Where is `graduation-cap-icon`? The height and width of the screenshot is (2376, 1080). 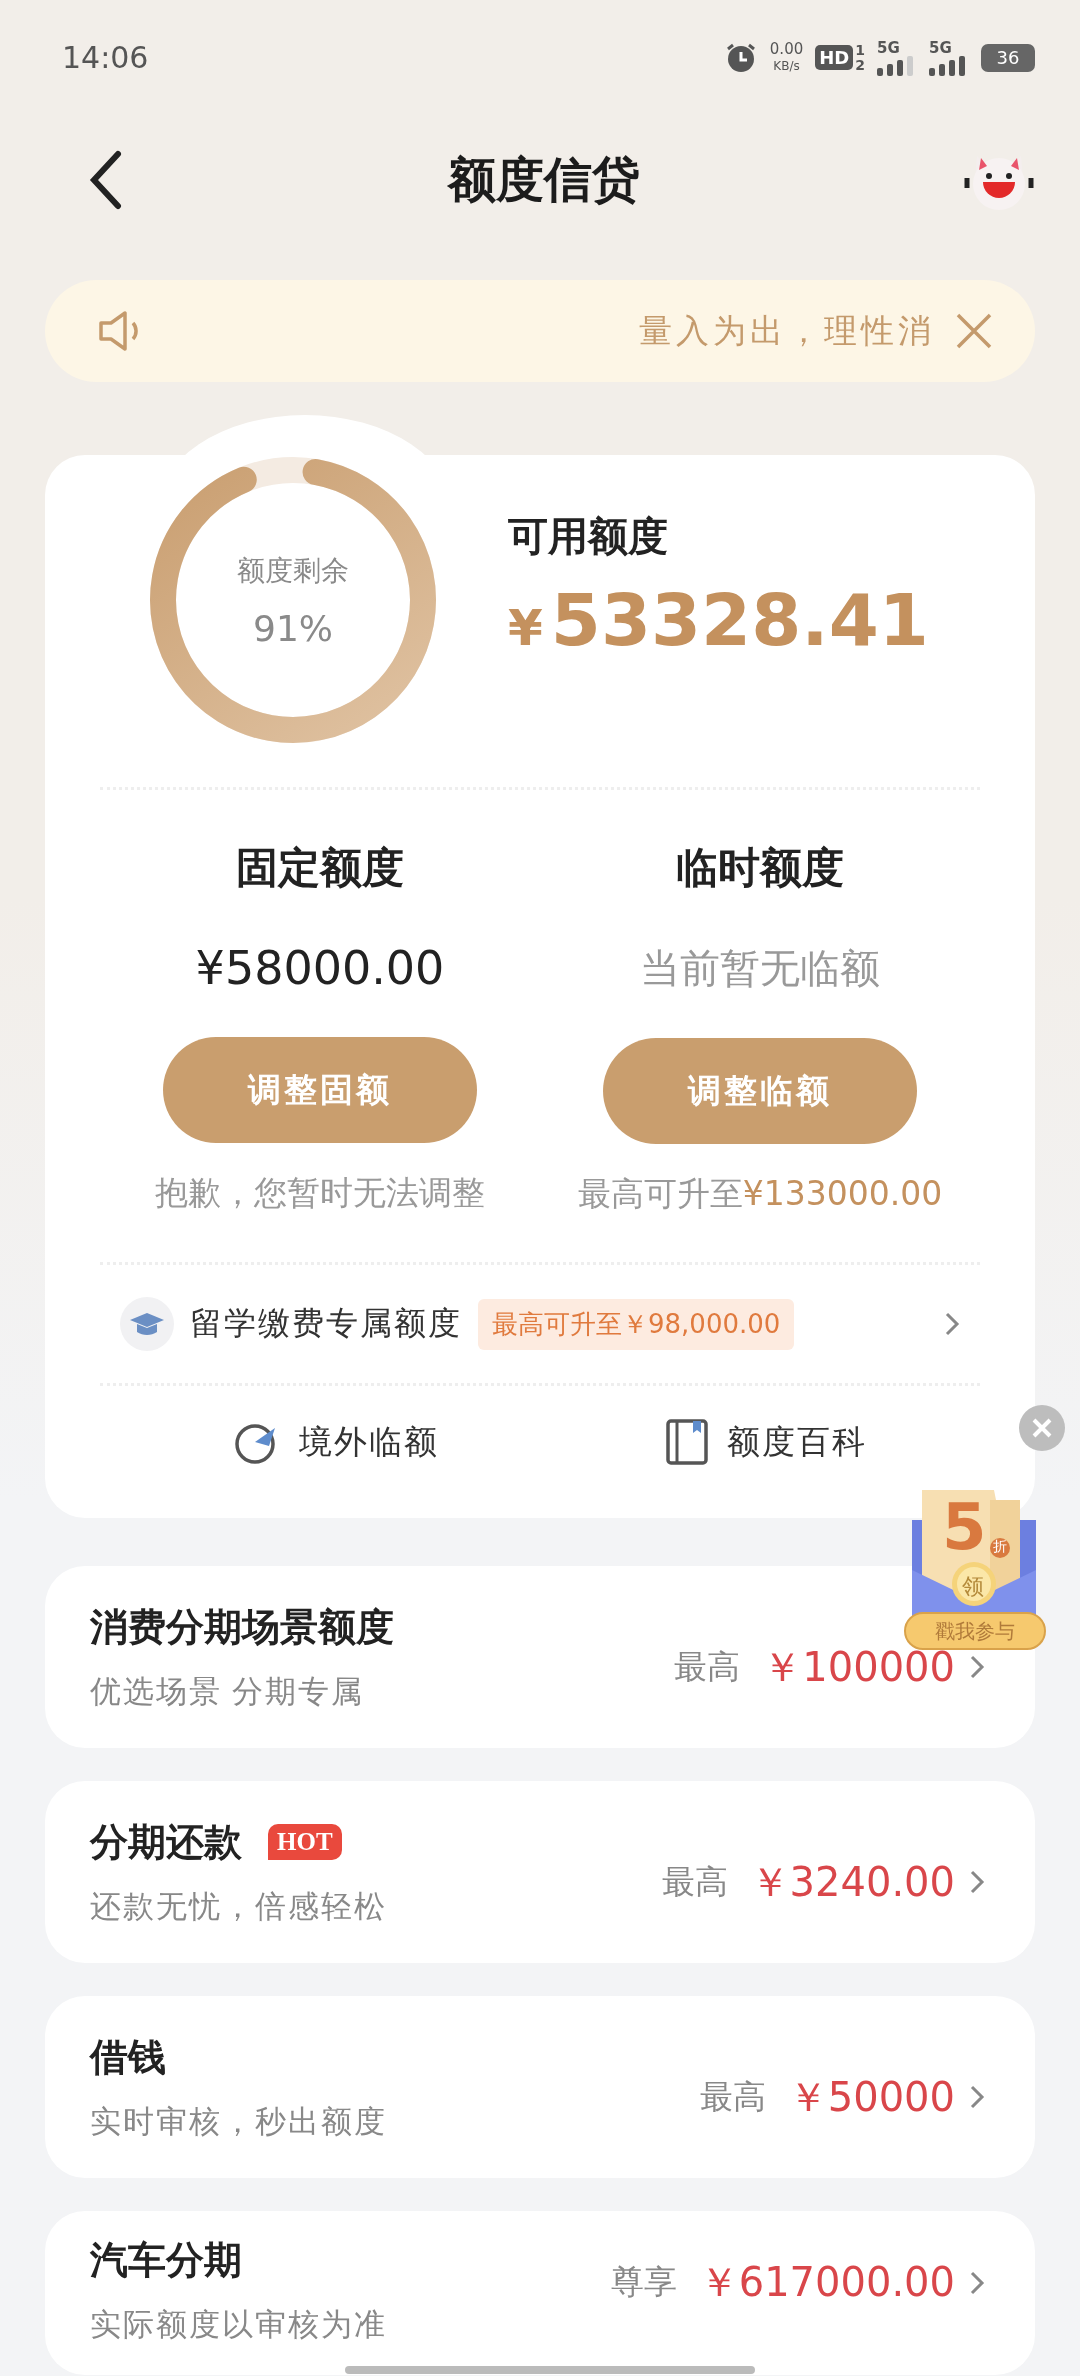
graduation-cap-icon is located at coordinates (147, 1324).